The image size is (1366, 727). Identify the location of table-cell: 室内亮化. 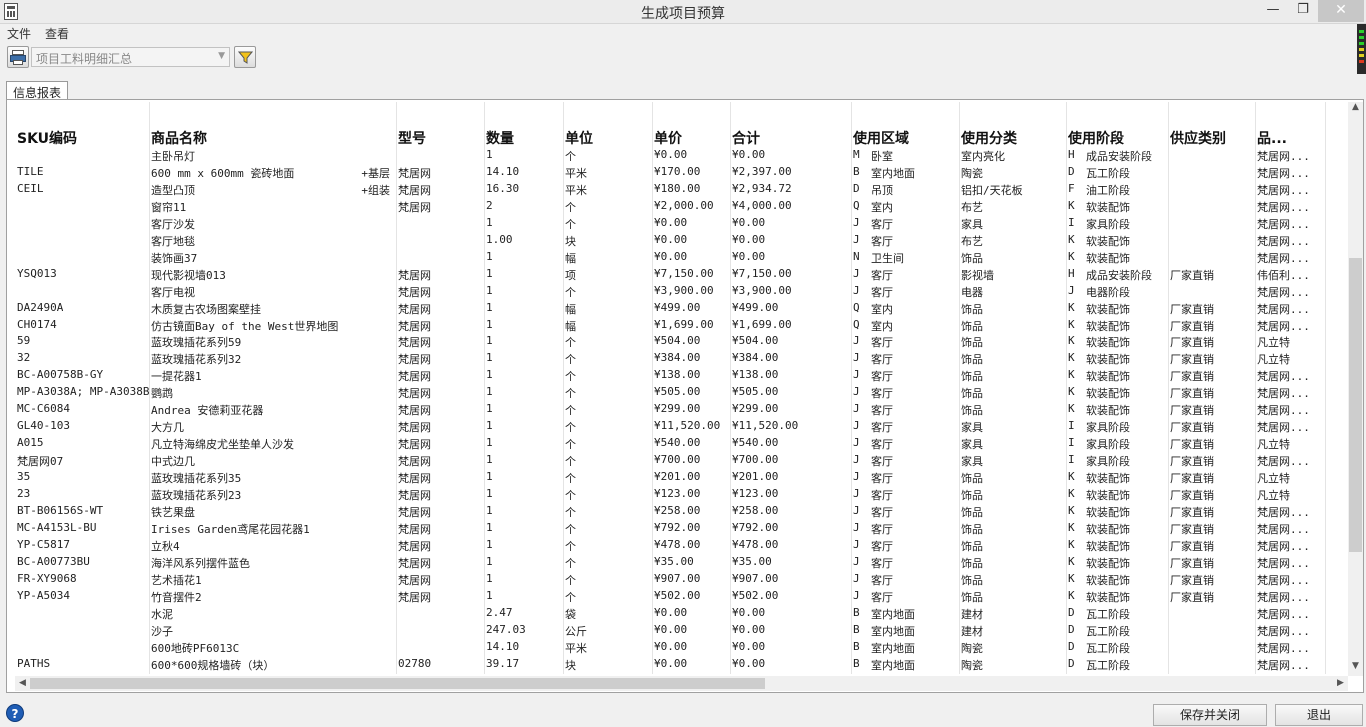
(983, 156).